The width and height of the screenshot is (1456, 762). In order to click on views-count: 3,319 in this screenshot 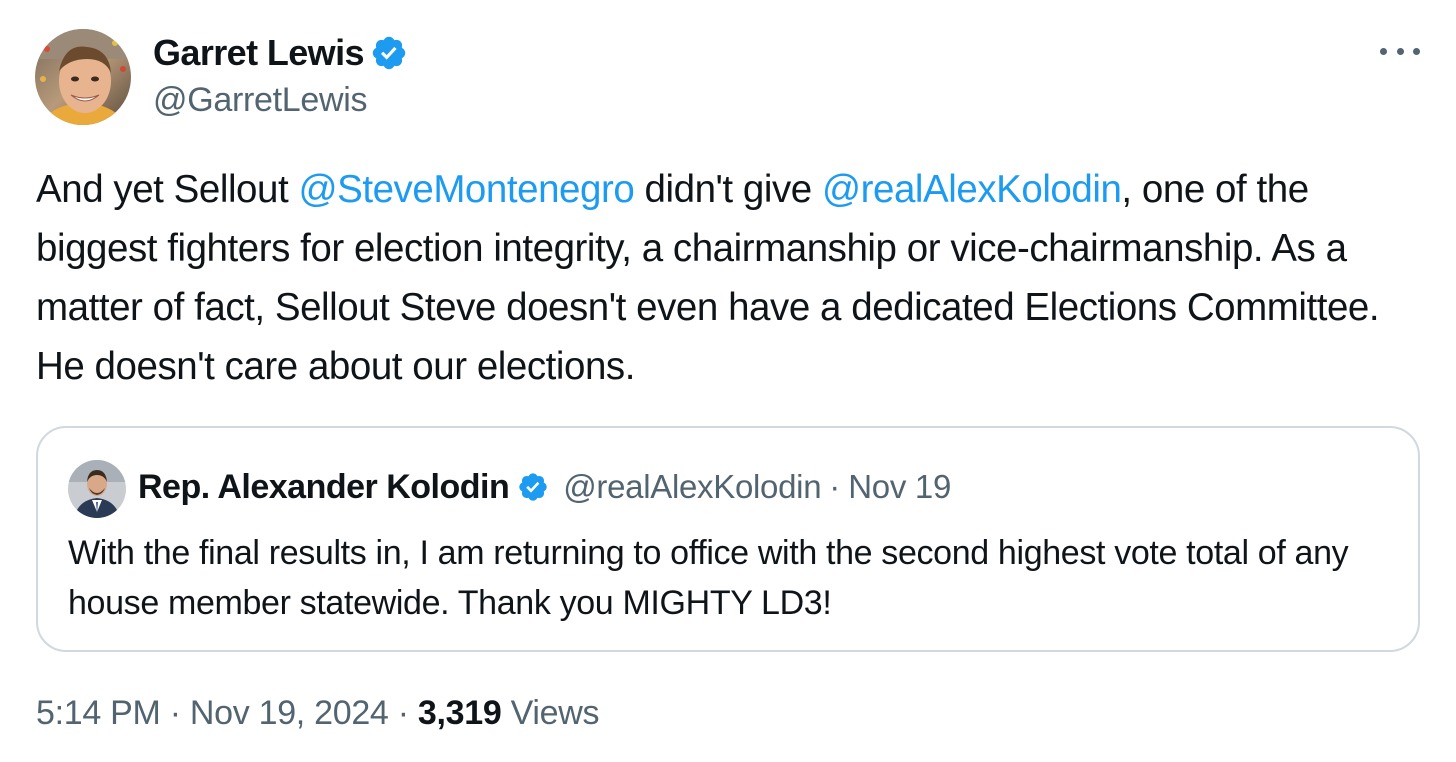, I will do `click(459, 713)`.